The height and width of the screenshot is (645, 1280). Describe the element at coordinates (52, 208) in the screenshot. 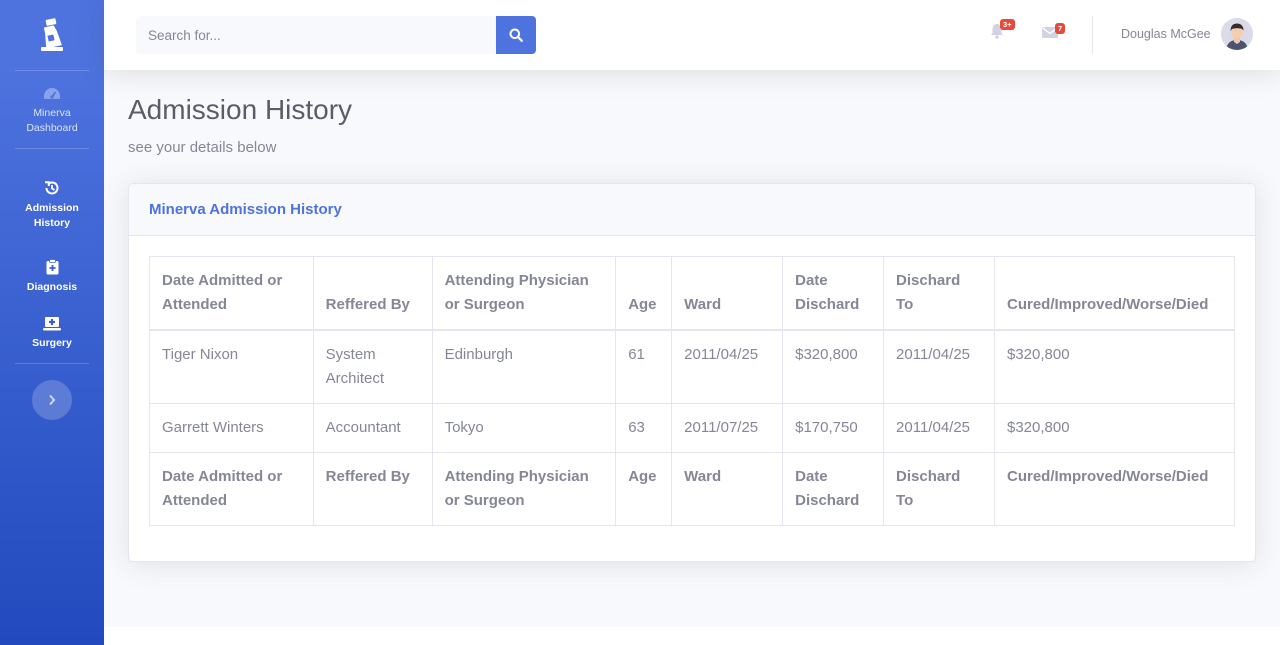

I see `sidebar-item-label: Admission` at that location.